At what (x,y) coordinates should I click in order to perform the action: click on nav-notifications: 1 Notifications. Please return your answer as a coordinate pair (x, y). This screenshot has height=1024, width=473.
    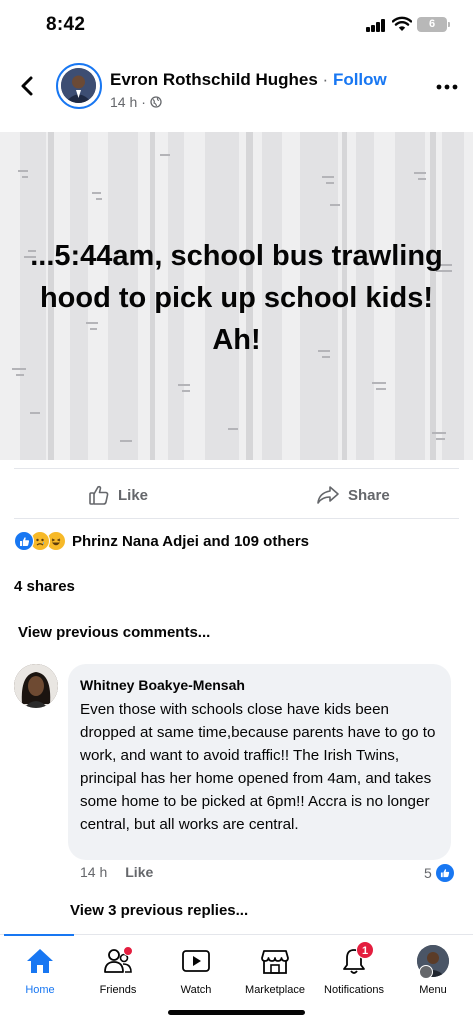
    Looking at the image, I should click on (354, 968).